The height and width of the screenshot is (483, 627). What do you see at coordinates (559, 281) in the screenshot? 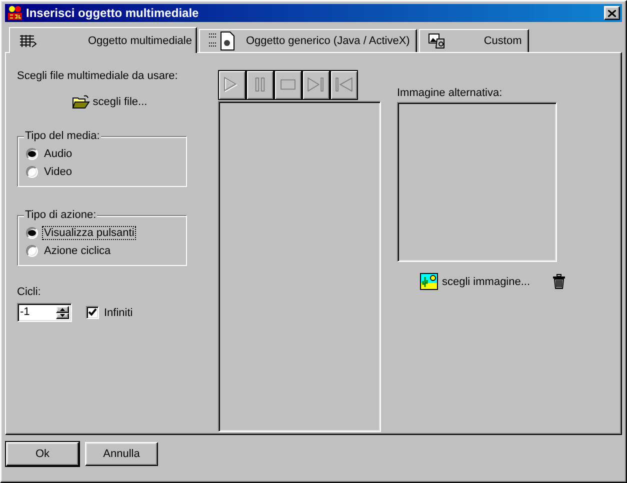
I see `trash-icon` at bounding box center [559, 281].